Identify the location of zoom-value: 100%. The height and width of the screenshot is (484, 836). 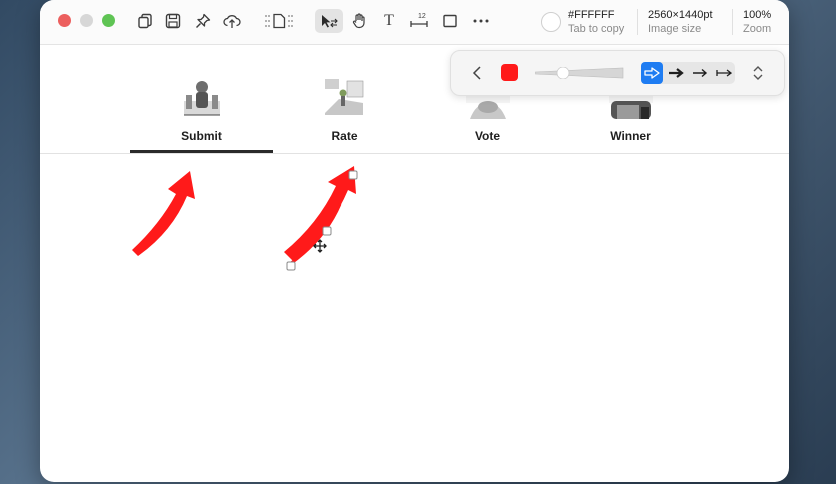
(757, 15).